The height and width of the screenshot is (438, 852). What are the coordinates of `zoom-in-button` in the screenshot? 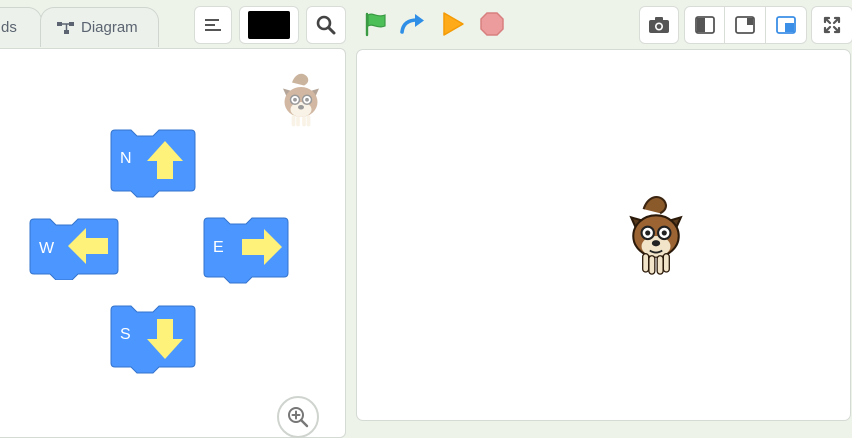 It's located at (298, 417).